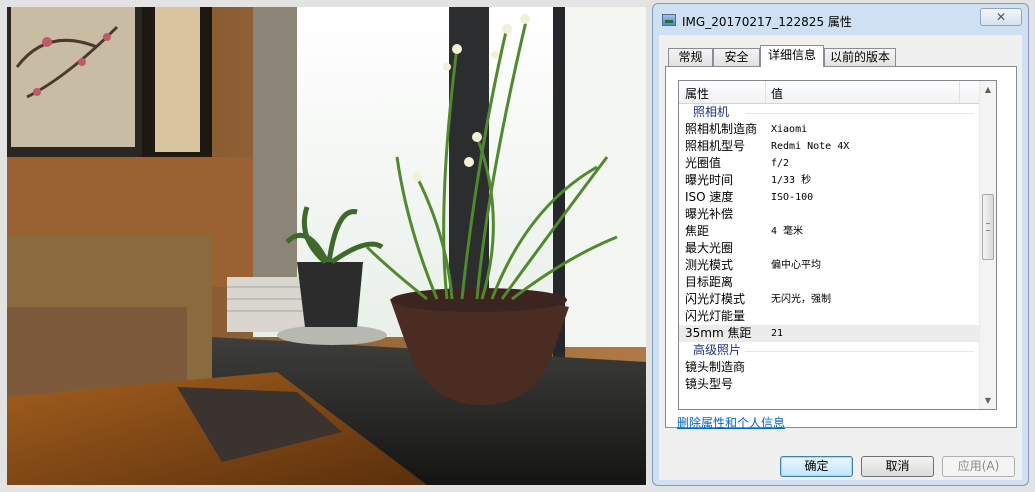  Describe the element at coordinates (801, 299) in the screenshot. I see `property-value: 无闪光，强制` at that location.